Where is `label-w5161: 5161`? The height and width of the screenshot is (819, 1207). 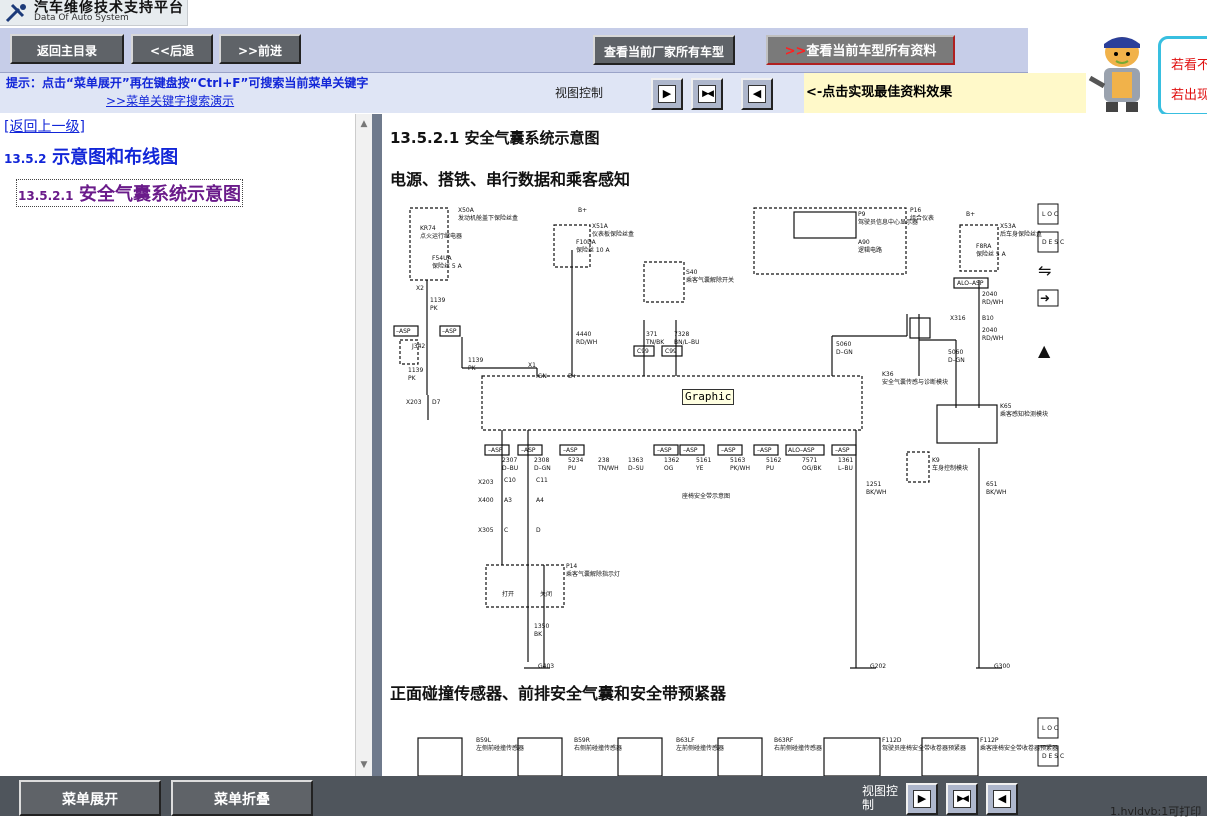
label-w5161: 5161 is located at coordinates (703, 460).